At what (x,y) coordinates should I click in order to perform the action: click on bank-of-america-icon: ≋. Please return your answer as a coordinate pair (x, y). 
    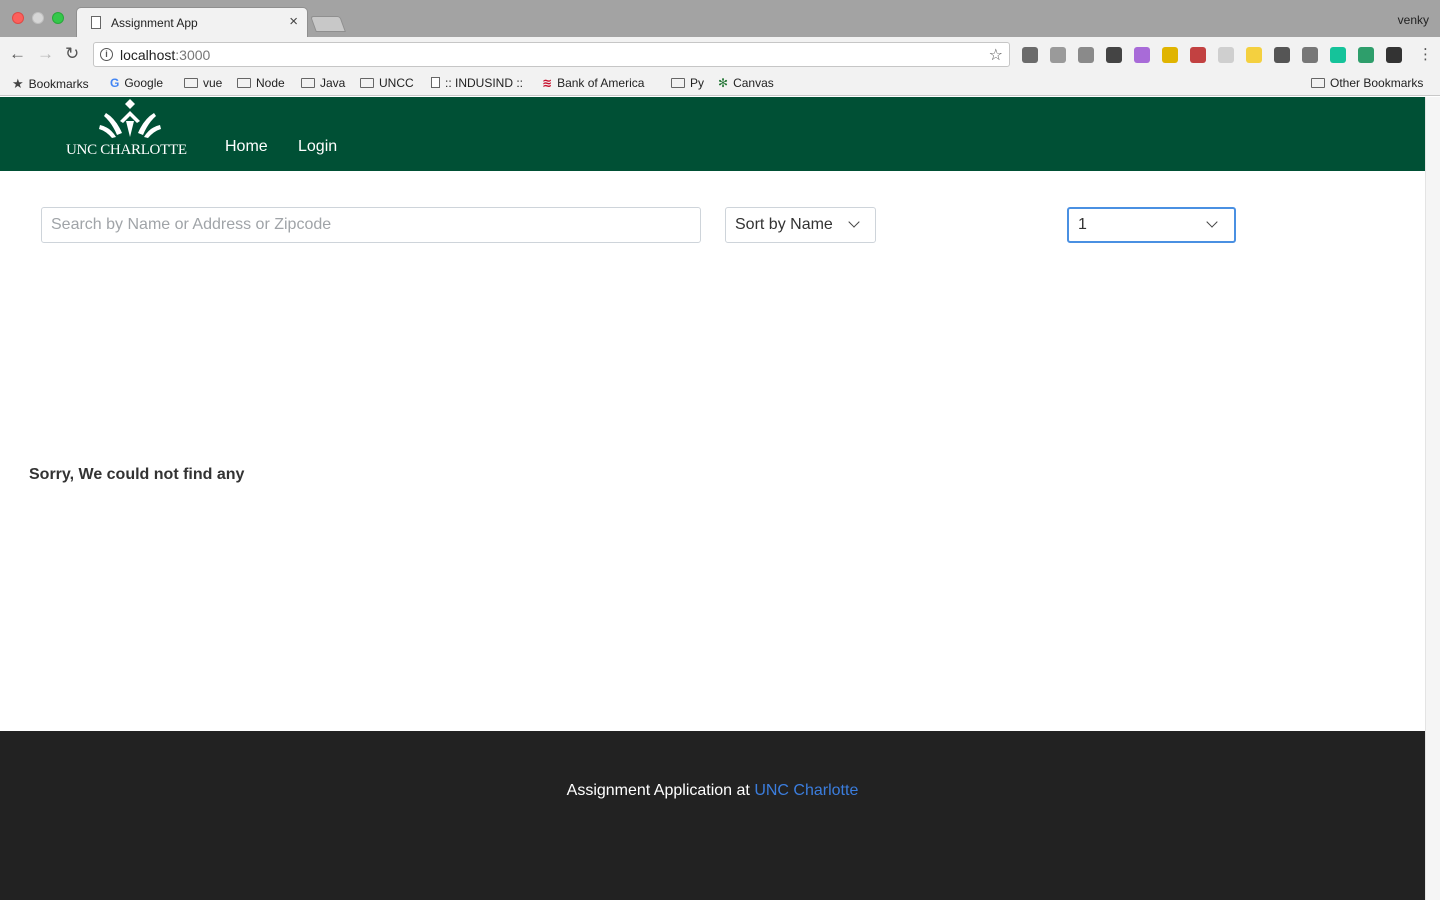
    Looking at the image, I should click on (547, 83).